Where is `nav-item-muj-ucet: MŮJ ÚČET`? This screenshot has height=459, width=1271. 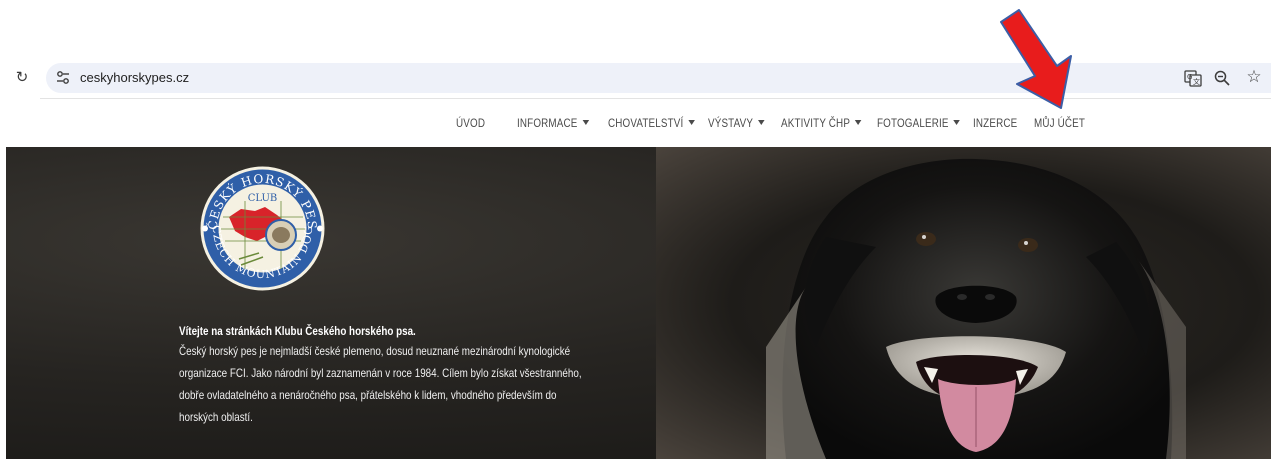 nav-item-muj-ucet: MŮJ ÚČET is located at coordinates (1059, 123).